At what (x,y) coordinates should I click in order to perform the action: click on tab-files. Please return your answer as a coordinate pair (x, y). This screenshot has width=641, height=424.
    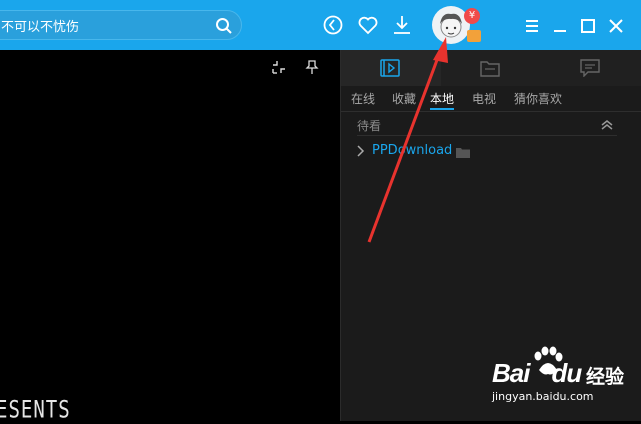
    Looking at the image, I should click on (491, 68).